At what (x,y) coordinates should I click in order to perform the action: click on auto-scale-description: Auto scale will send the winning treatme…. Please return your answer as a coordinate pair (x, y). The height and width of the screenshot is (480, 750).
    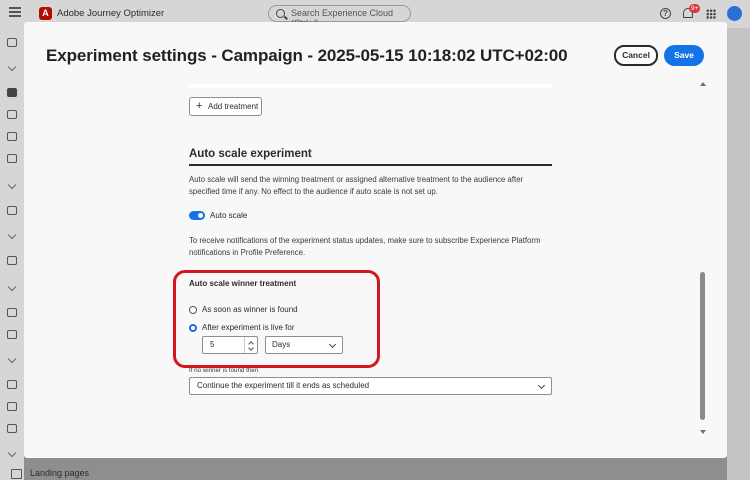
    Looking at the image, I should click on (356, 185).